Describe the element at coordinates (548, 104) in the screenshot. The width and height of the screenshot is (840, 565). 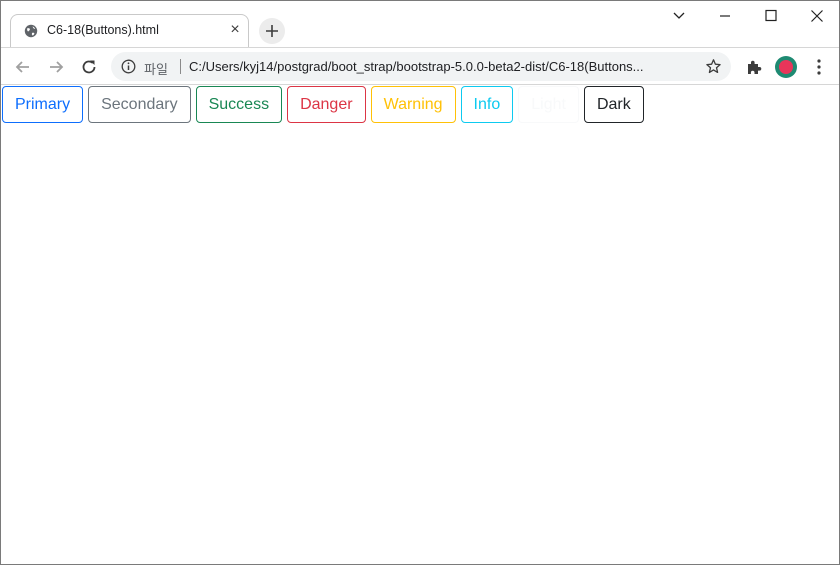
I see `light-button: Light` at that location.